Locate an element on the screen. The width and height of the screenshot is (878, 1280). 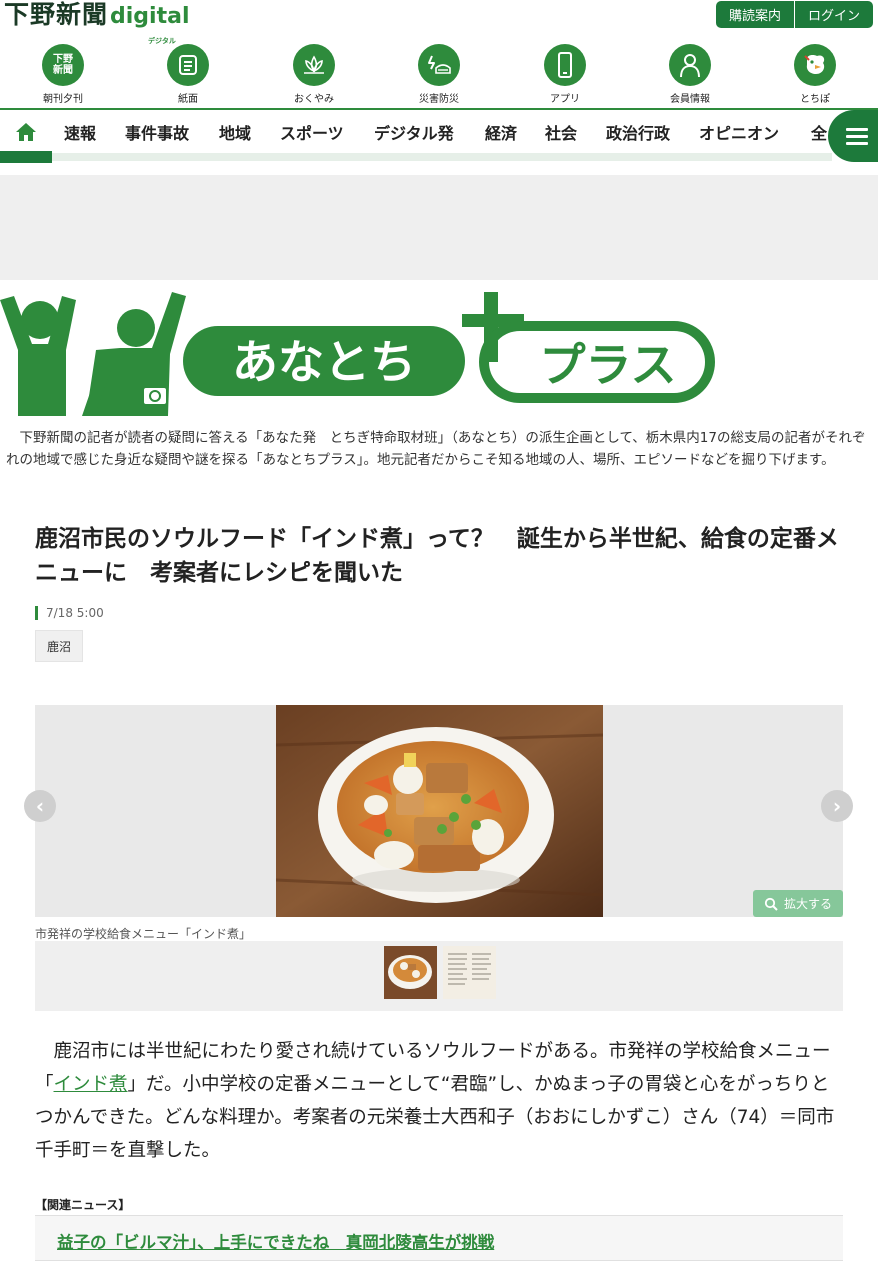
icon-nav-item-okuyami: おくやみ is located at coordinates (314, 74).